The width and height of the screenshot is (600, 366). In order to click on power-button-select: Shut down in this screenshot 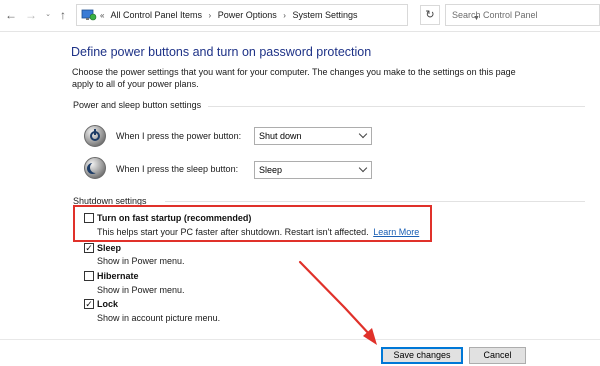, I will do `click(313, 136)`.